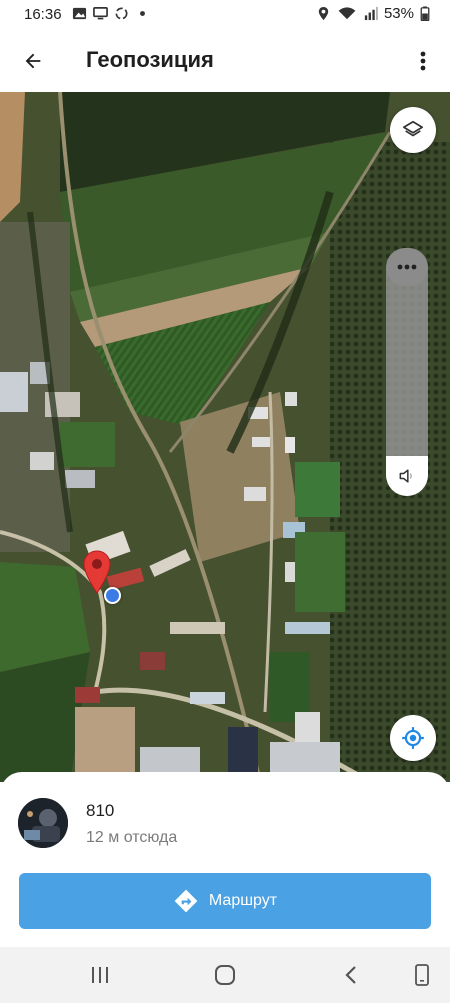  I want to click on system-nav-bar, so click(225, 975).